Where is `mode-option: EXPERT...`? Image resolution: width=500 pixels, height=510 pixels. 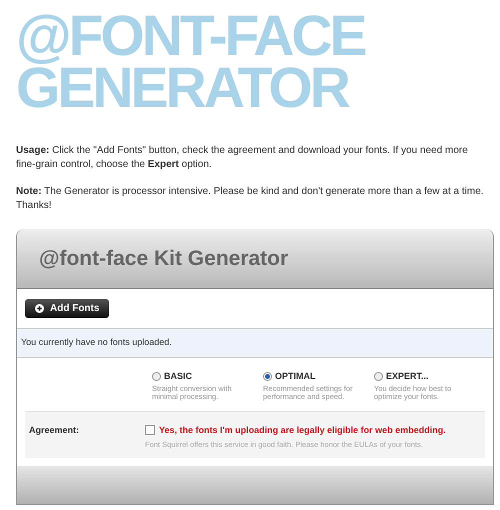
mode-option: EXPERT... is located at coordinates (429, 377).